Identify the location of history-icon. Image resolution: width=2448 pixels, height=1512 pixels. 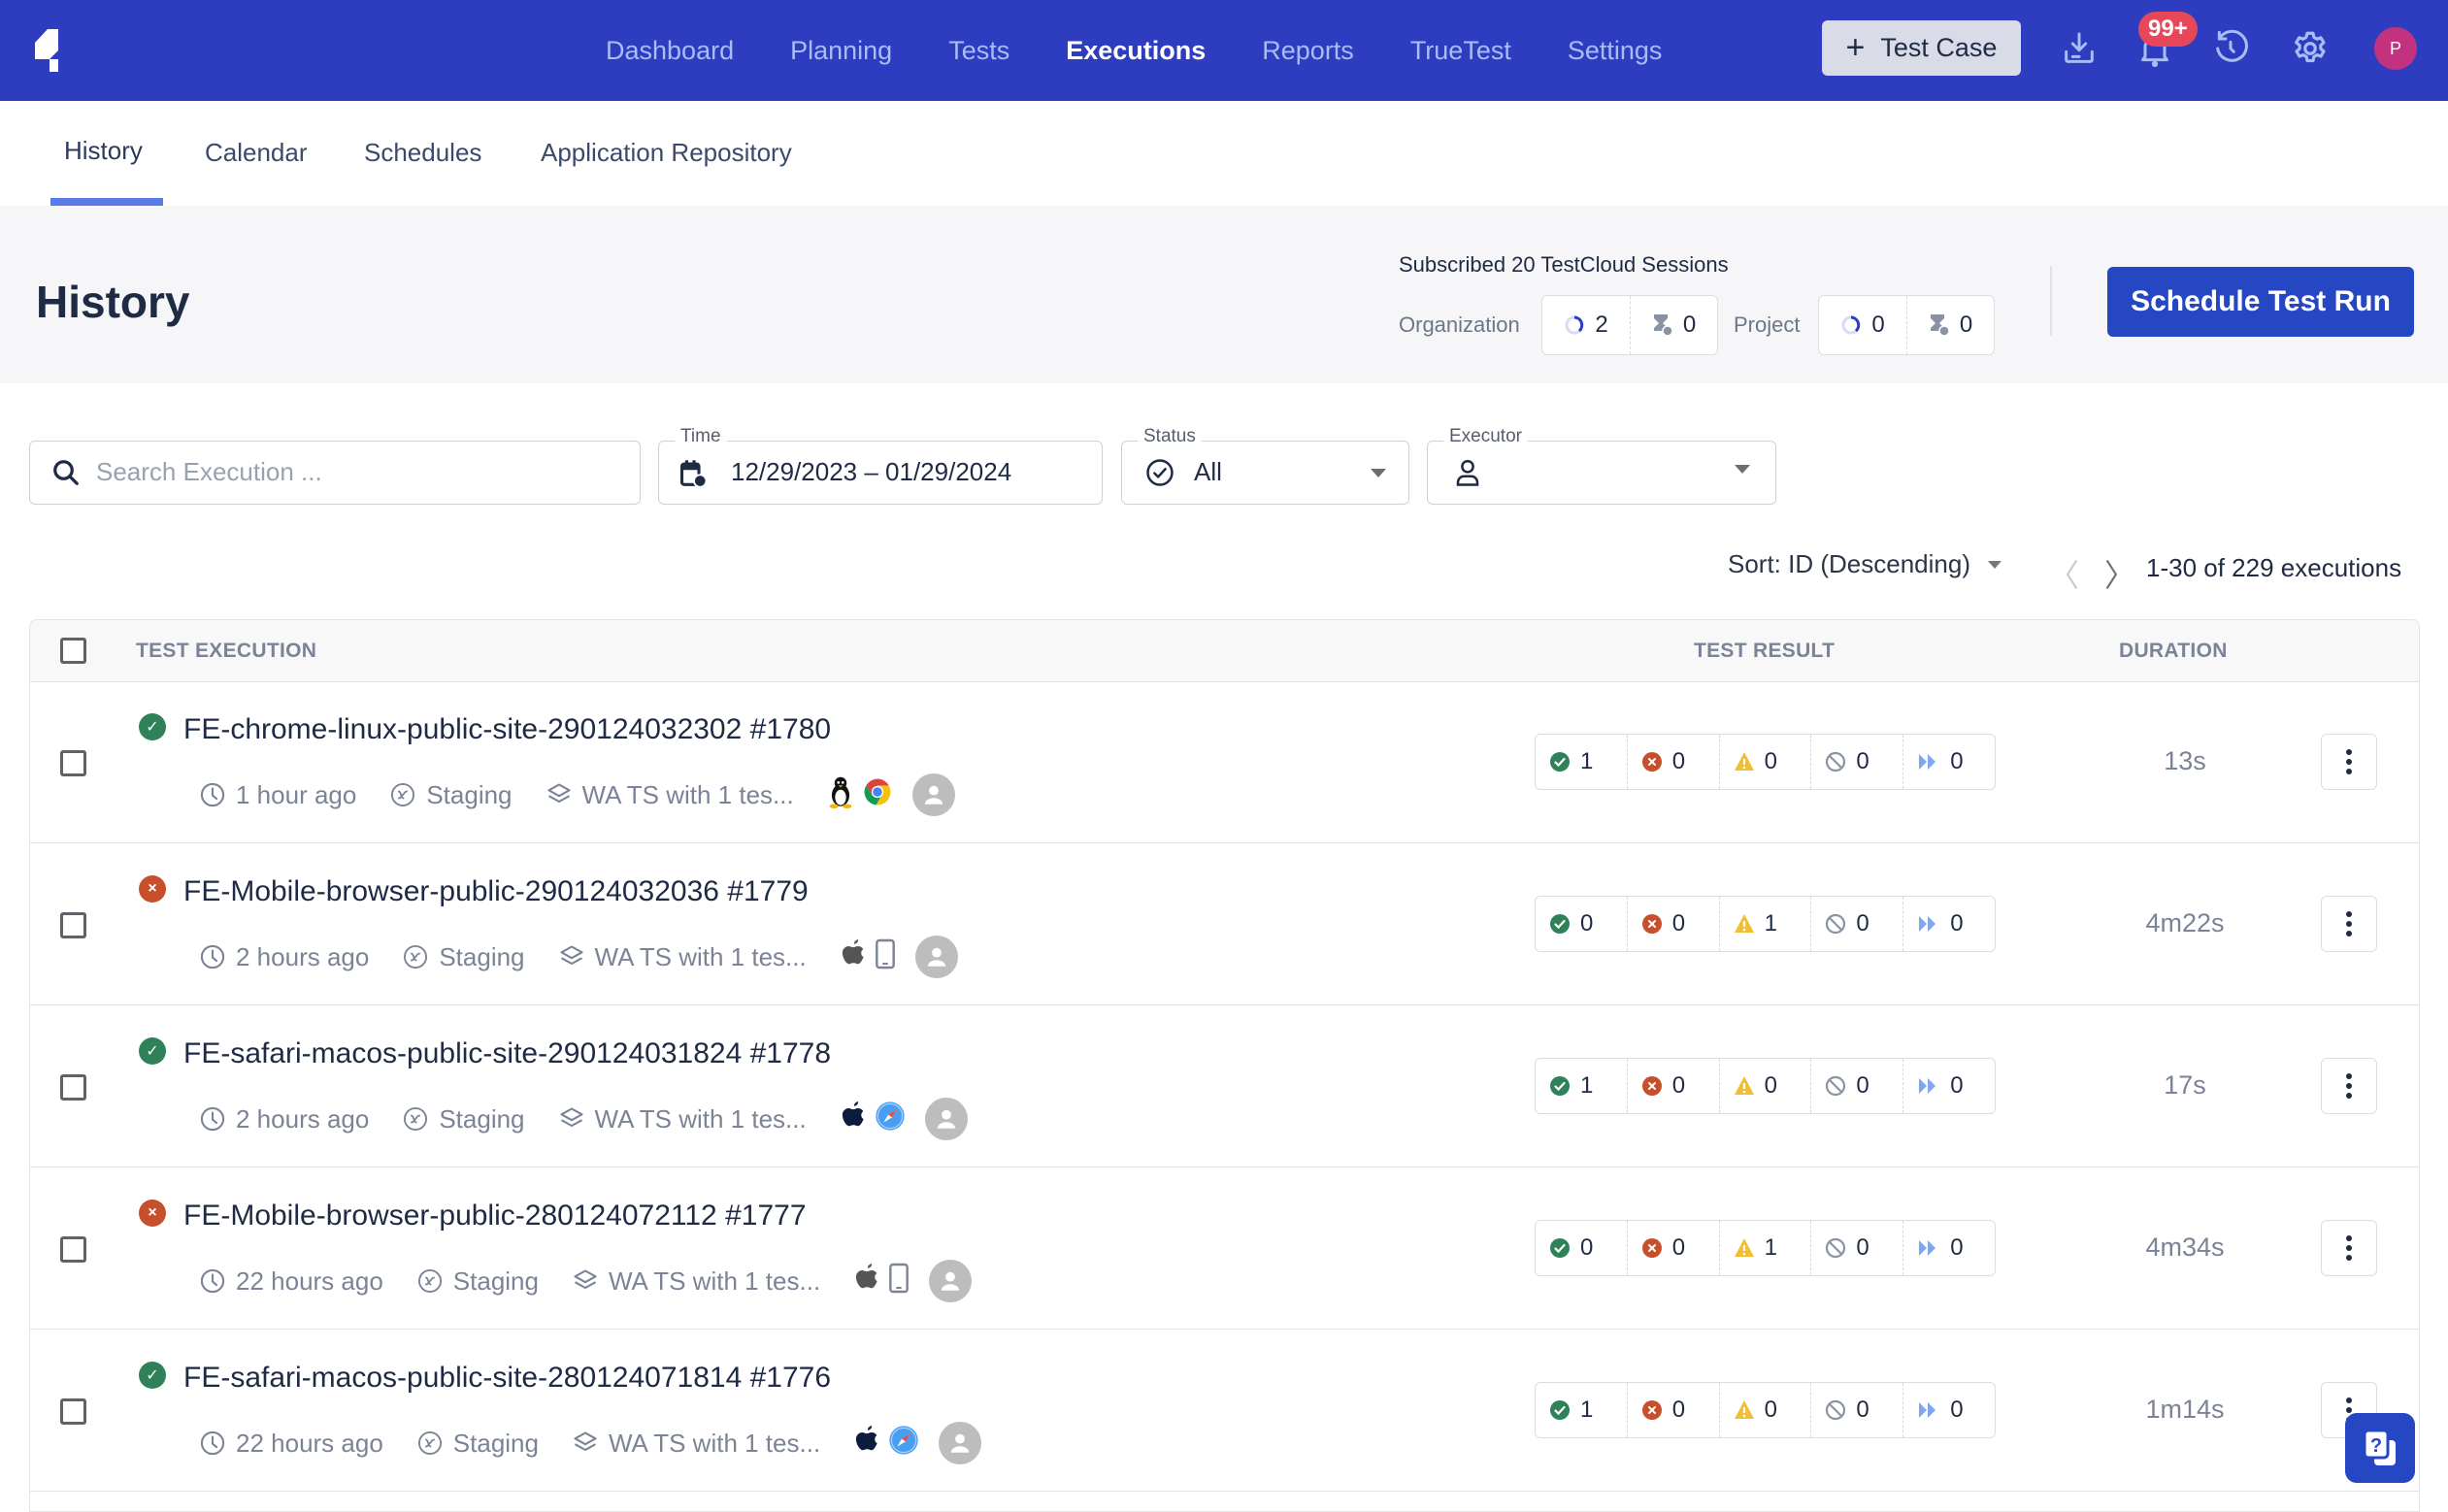
(2230, 48).